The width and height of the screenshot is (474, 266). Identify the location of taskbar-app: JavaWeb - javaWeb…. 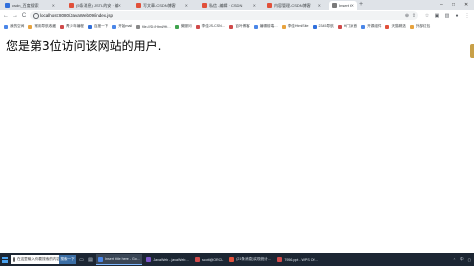
(167, 259).